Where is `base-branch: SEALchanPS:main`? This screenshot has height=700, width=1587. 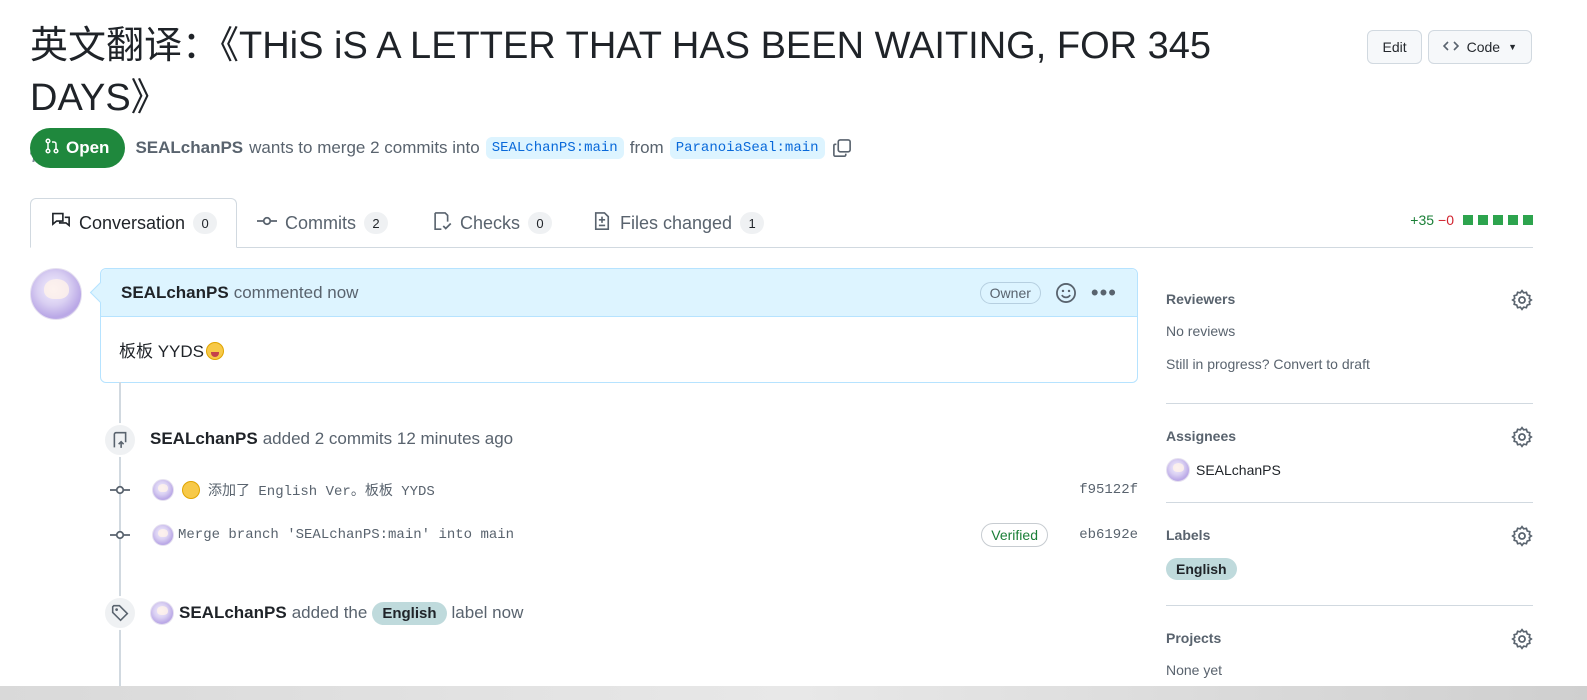 base-branch: SEALchanPS:main is located at coordinates (554, 148).